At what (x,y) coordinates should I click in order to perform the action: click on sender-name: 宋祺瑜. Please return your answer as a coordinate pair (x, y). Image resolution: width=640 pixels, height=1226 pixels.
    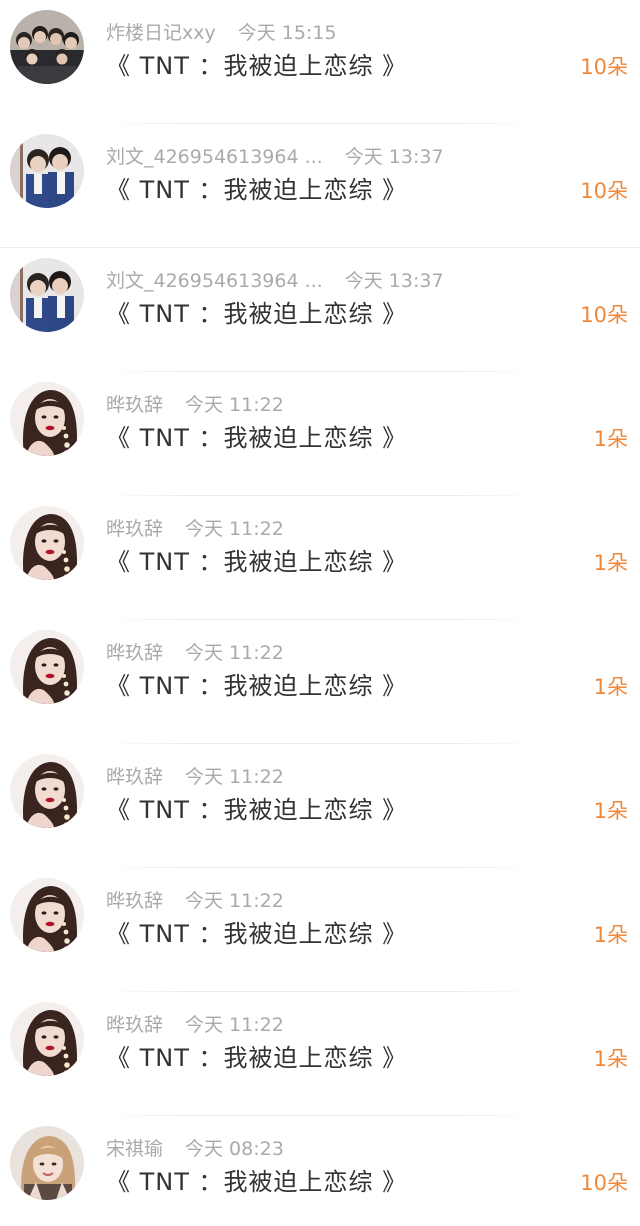
    Looking at the image, I should click on (134, 1149).